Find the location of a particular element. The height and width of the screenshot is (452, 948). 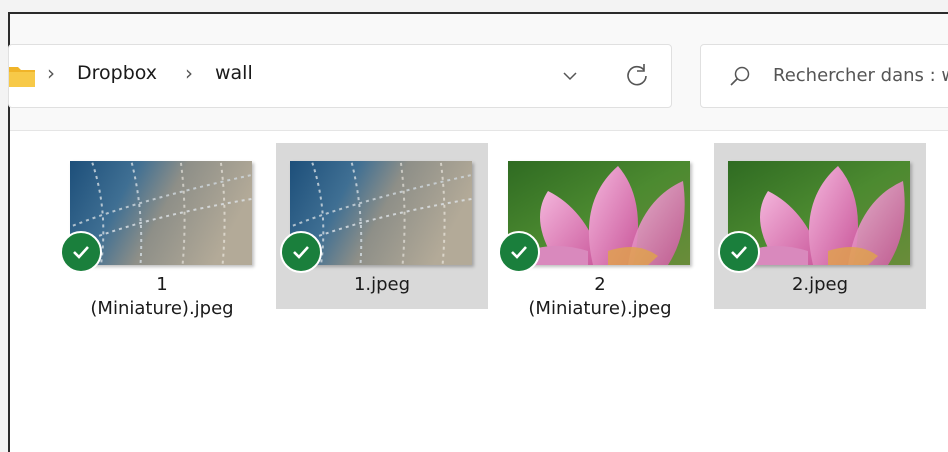

address-bar: › Dropbox › wall is located at coordinates (340, 76).